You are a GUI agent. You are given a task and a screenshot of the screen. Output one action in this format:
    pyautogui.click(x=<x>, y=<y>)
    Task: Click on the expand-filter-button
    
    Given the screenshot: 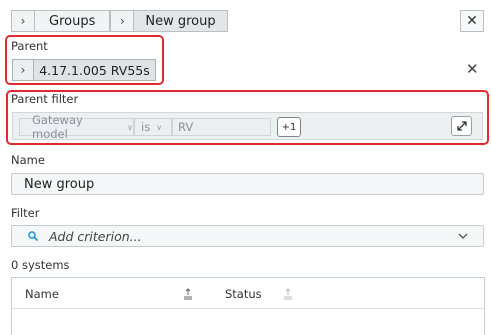 What is the action you would take?
    pyautogui.click(x=461, y=126)
    